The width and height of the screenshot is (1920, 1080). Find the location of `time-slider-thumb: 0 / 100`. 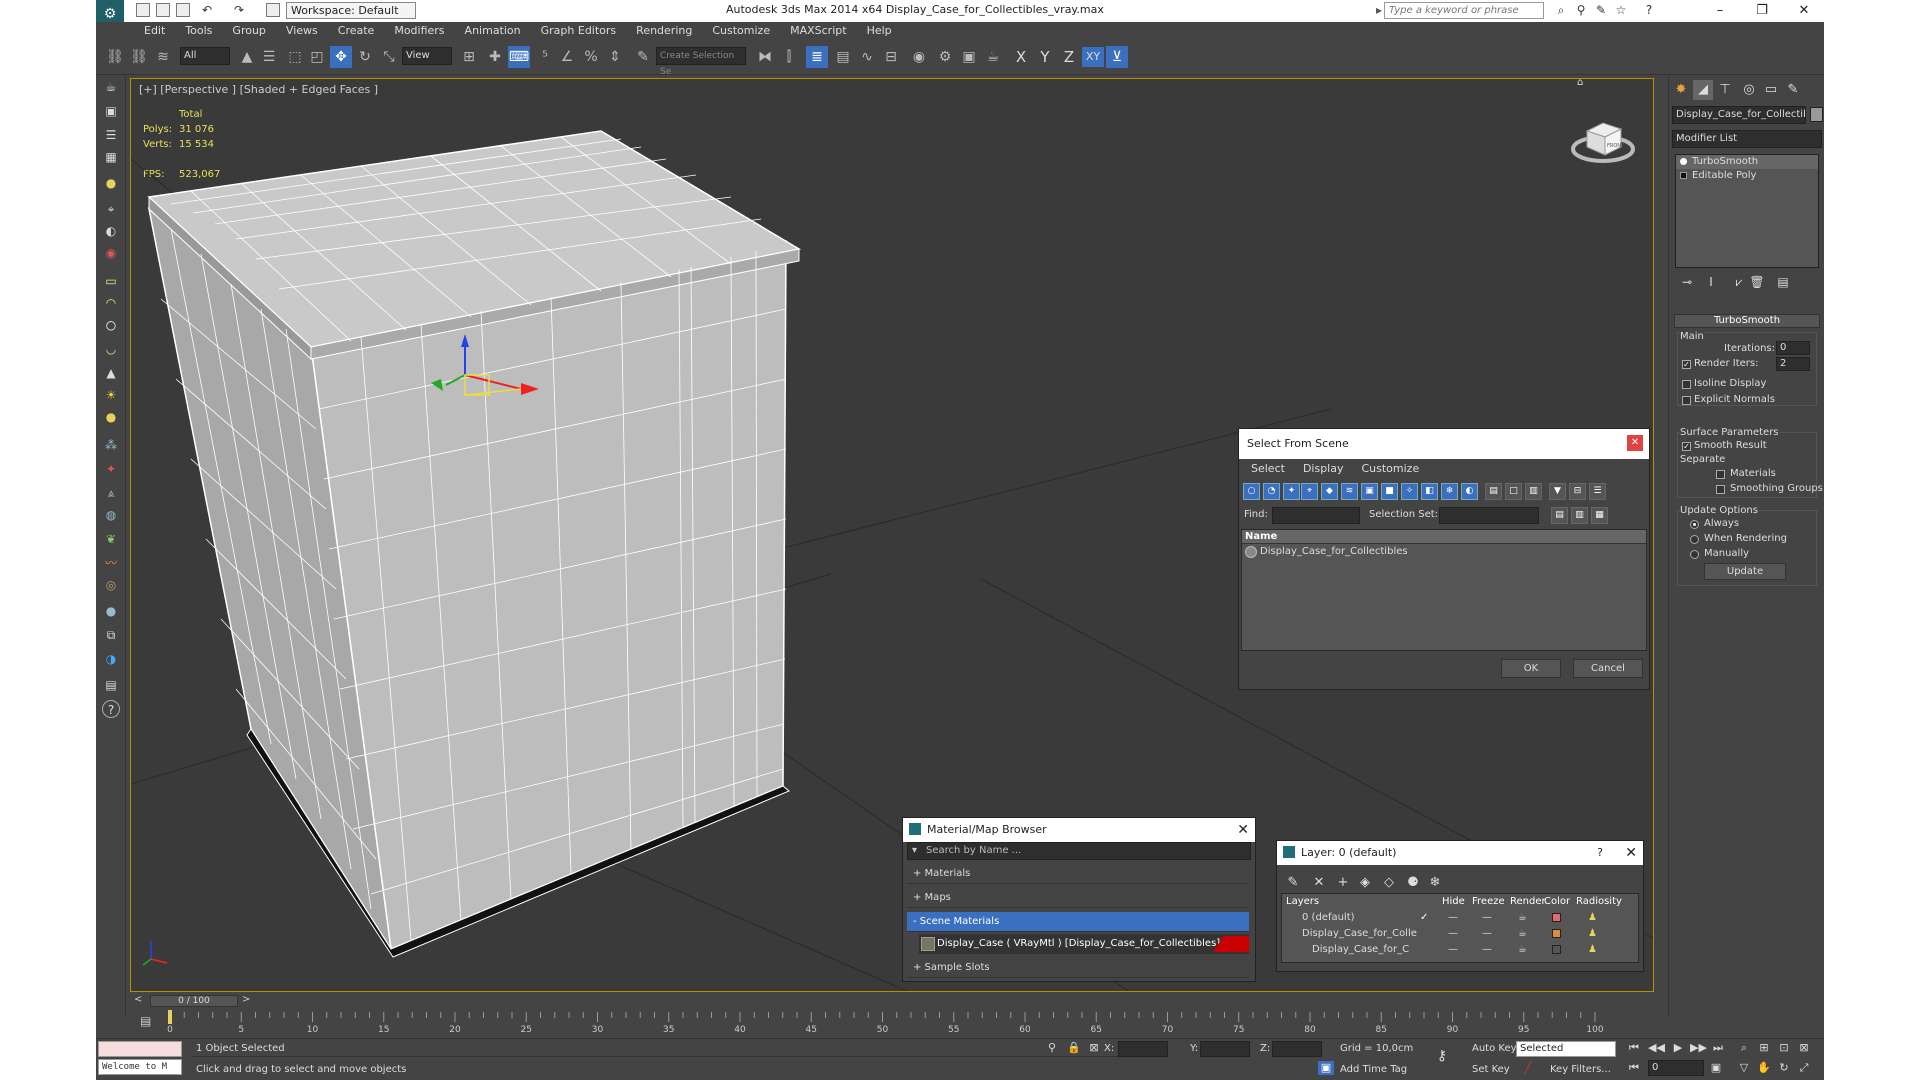

time-slider-thumb: 0 / 100 is located at coordinates (194, 1001).